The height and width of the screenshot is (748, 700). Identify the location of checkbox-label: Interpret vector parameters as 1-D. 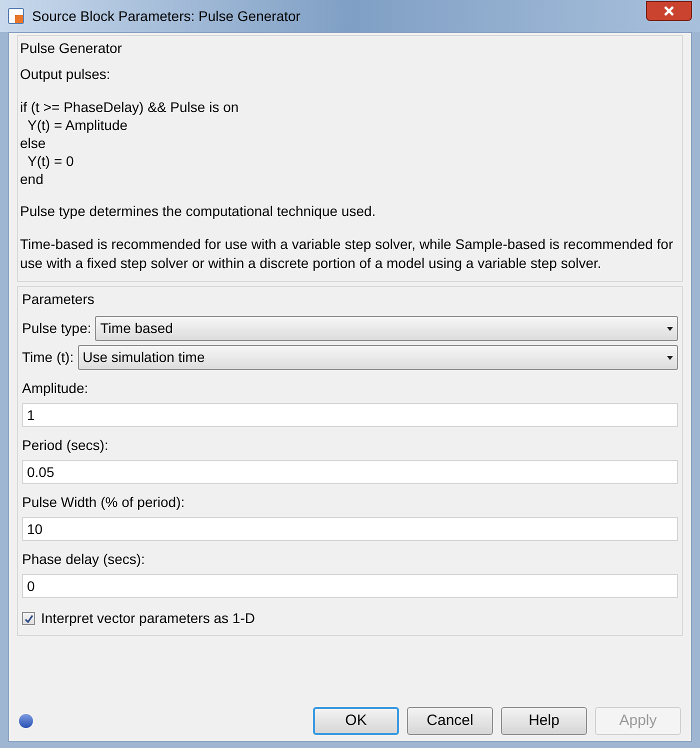
(148, 618).